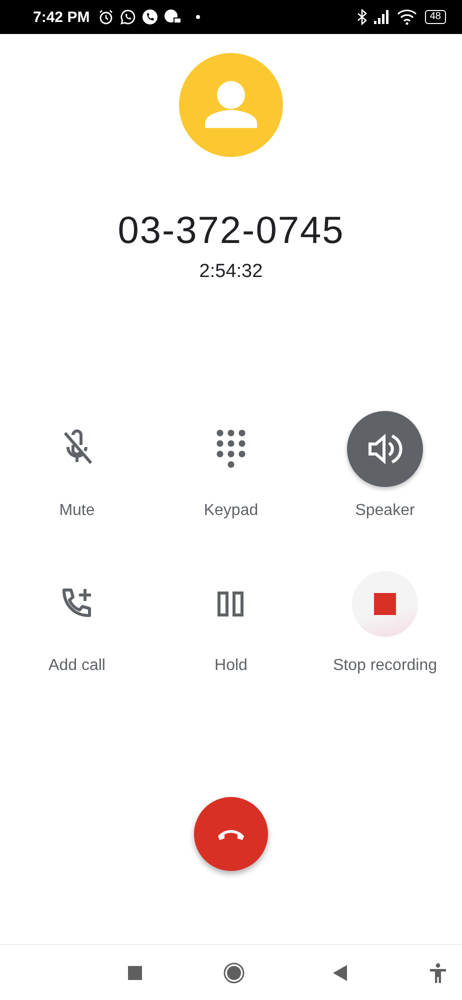  What do you see at coordinates (128, 17) in the screenshot?
I see `chat-bubble-icon` at bounding box center [128, 17].